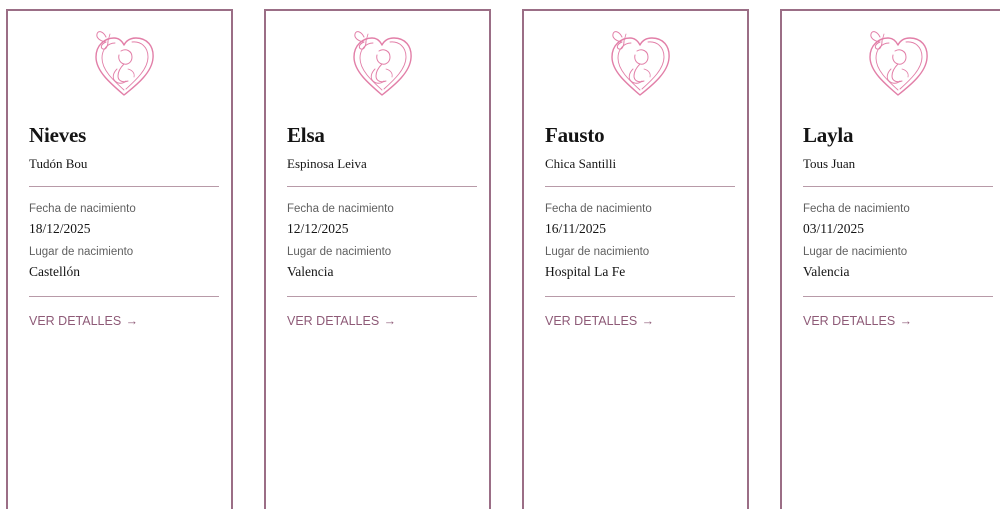  Describe the element at coordinates (60, 228) in the screenshot. I see `birth-date-value: 18/12/2025` at that location.